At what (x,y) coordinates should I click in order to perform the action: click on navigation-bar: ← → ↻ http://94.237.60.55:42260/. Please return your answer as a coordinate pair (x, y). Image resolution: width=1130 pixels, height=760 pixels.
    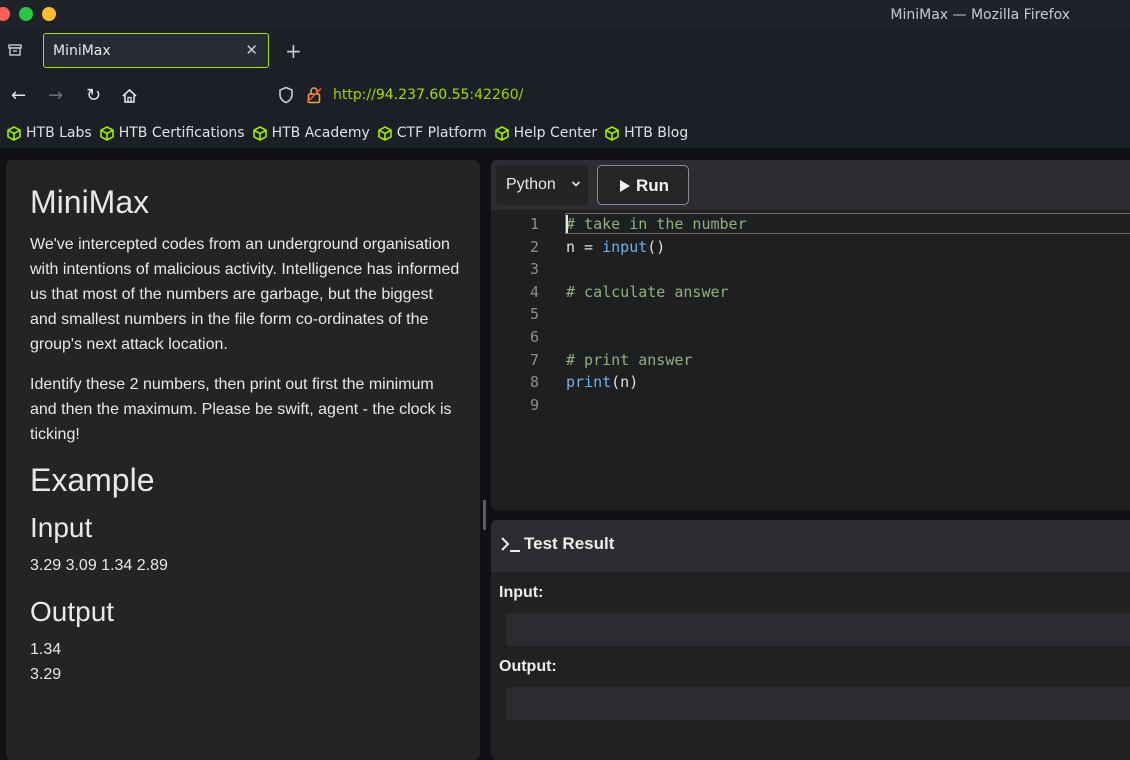
    Looking at the image, I should click on (565, 96).